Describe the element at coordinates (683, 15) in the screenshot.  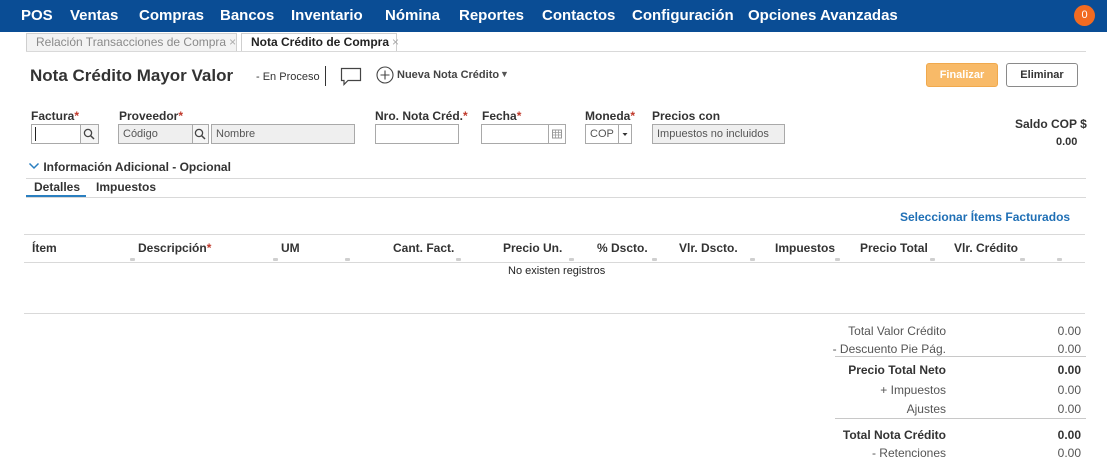
I see `nav-item-configuracion: Configuración` at that location.